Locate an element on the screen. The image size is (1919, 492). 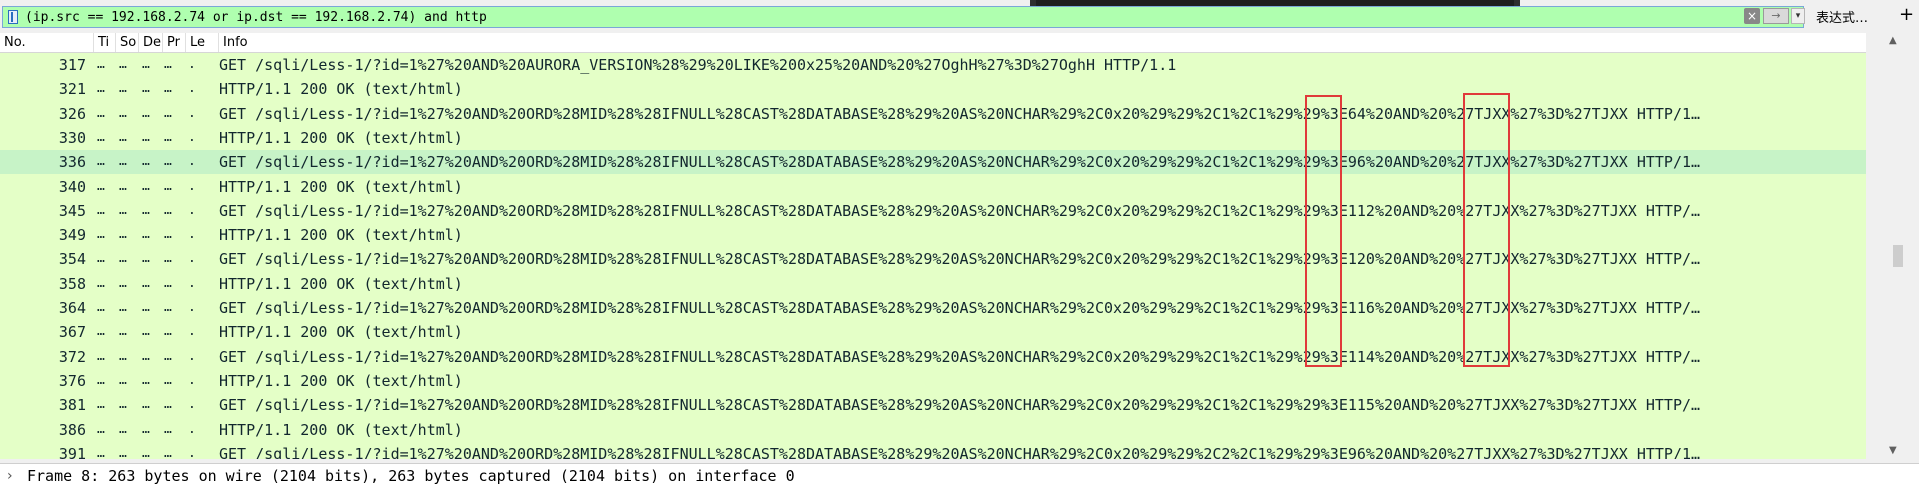
column-header-no: No. is located at coordinates (47, 42).